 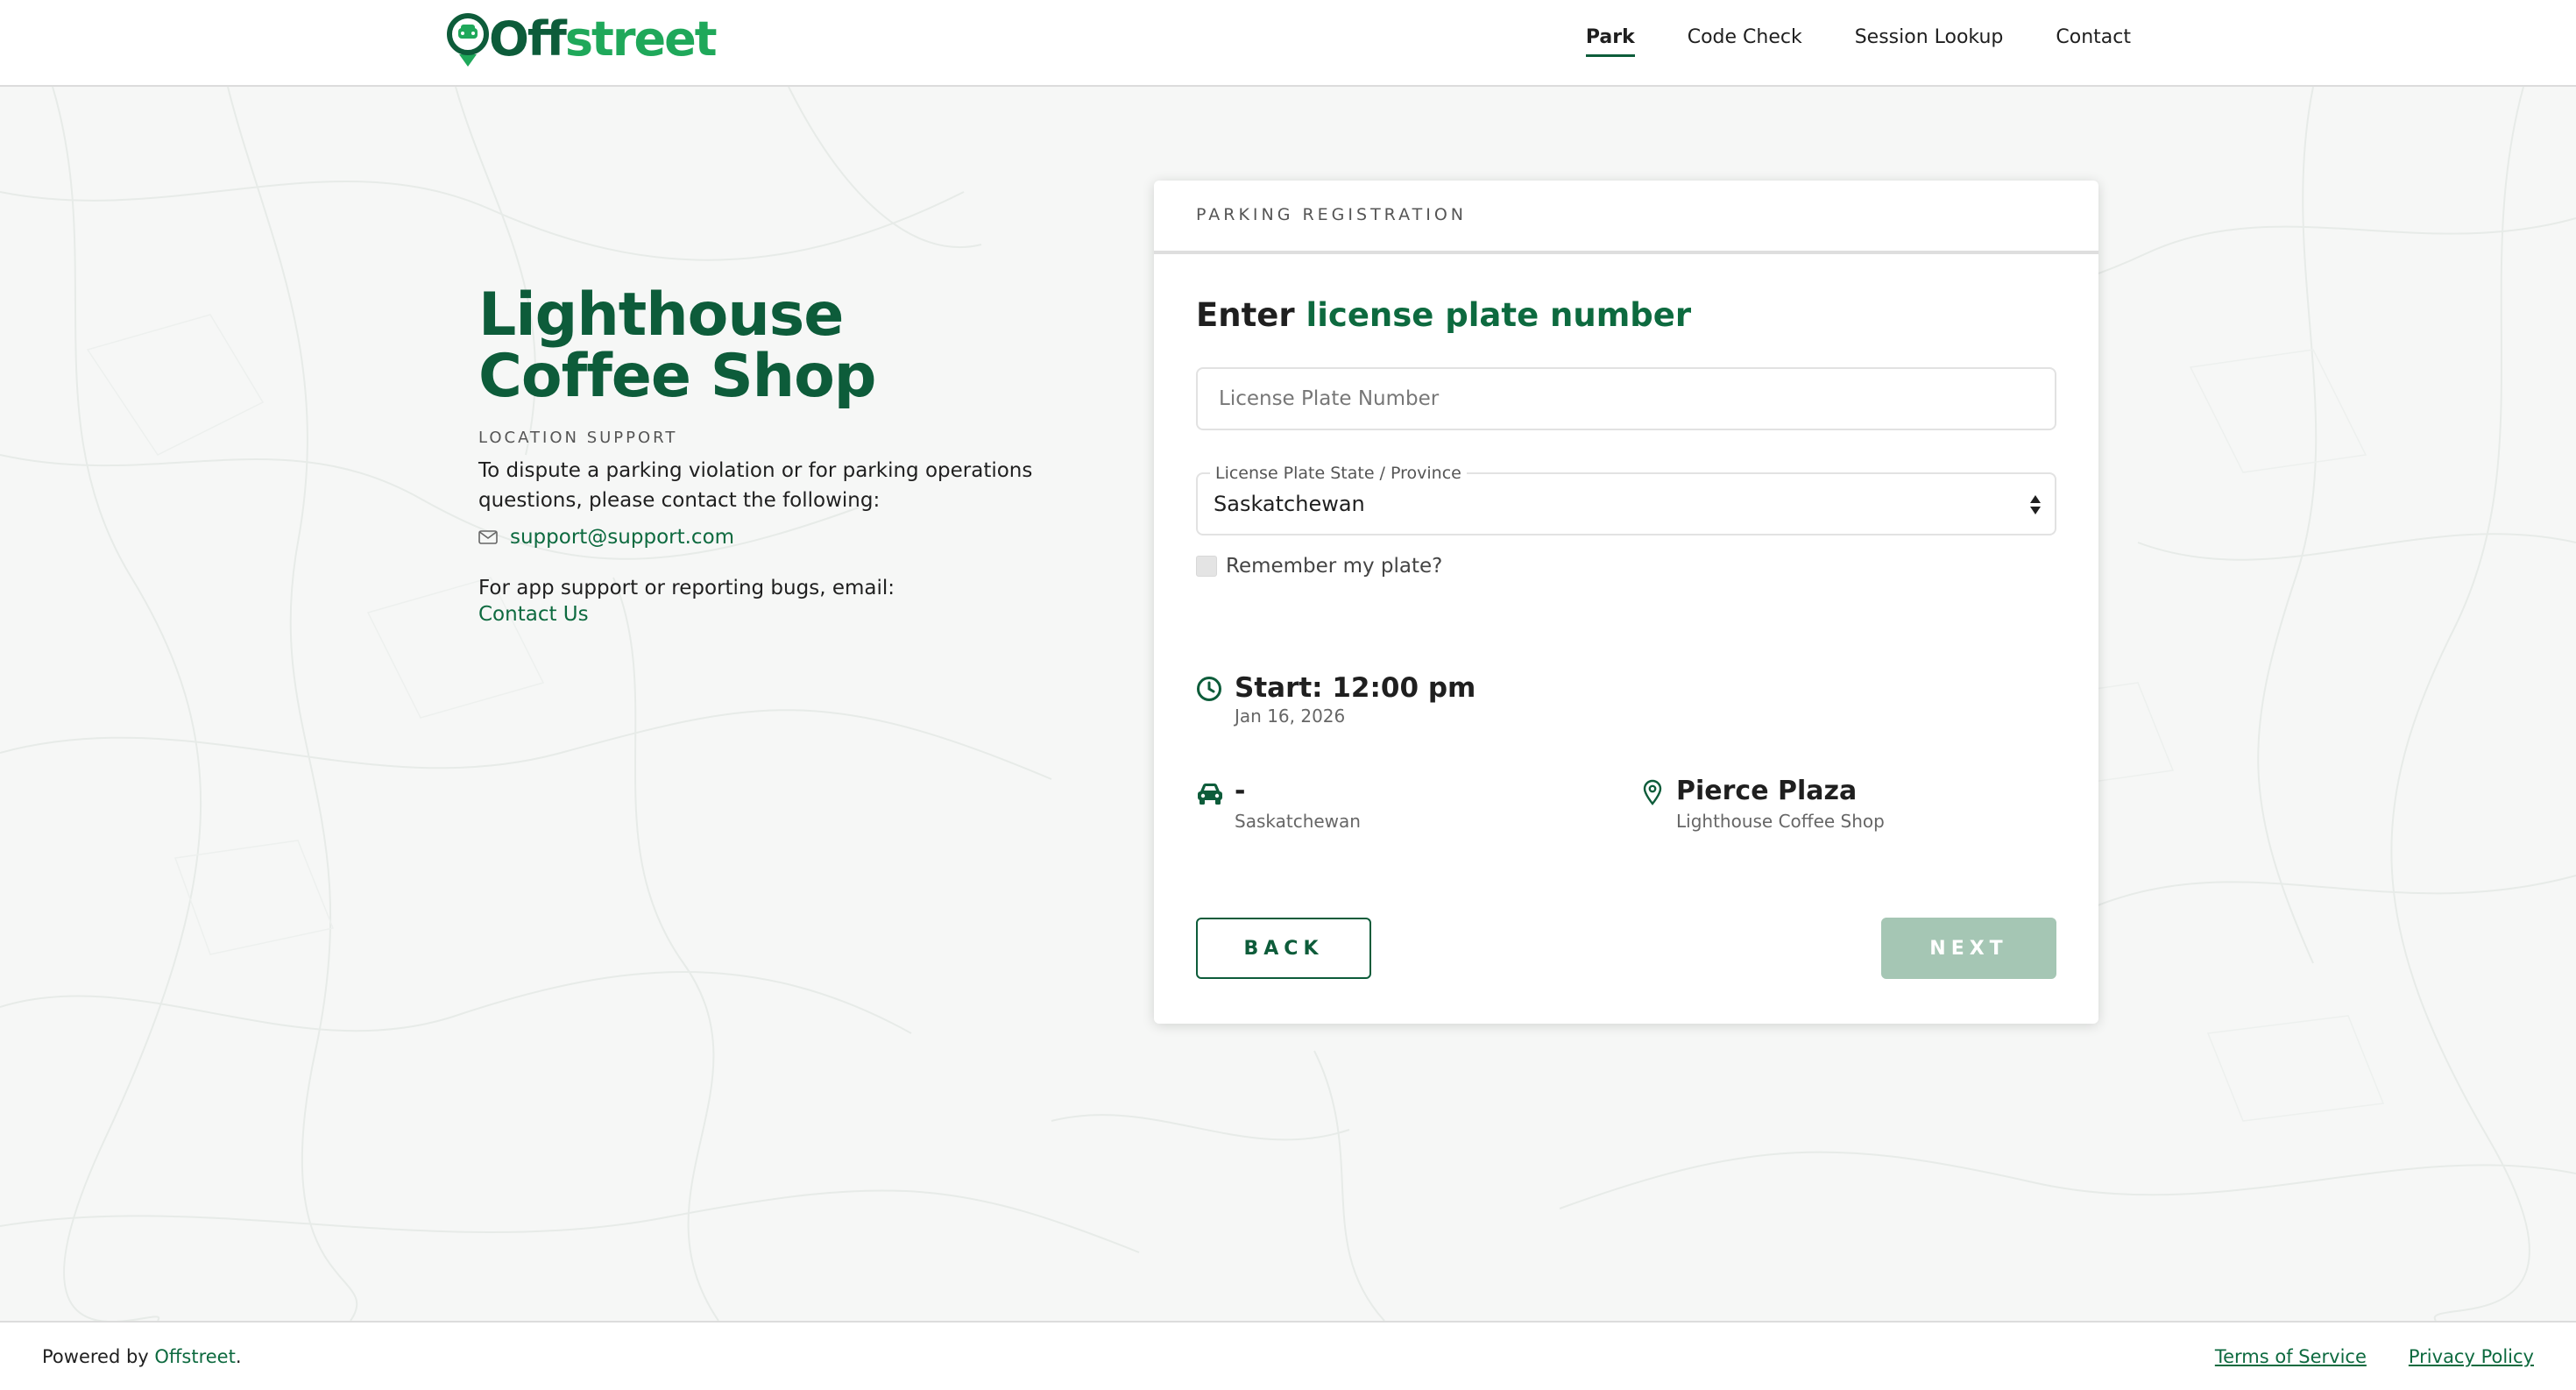 What do you see at coordinates (1767, 791) in the screenshot?
I see `location-title: Pierce Plaza` at bounding box center [1767, 791].